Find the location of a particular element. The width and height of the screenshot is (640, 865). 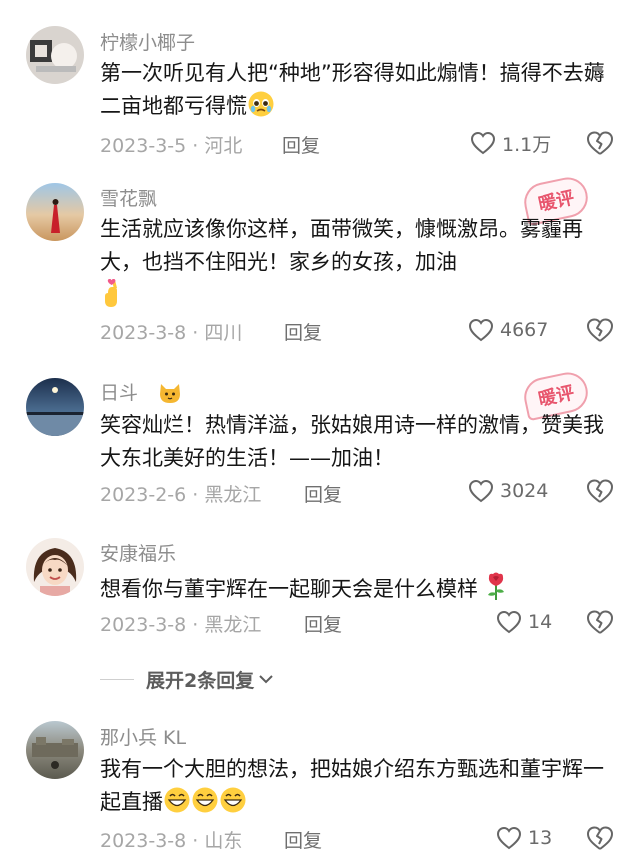

comment-date-location: 2023-3-5 · 河北 is located at coordinates (171, 146).